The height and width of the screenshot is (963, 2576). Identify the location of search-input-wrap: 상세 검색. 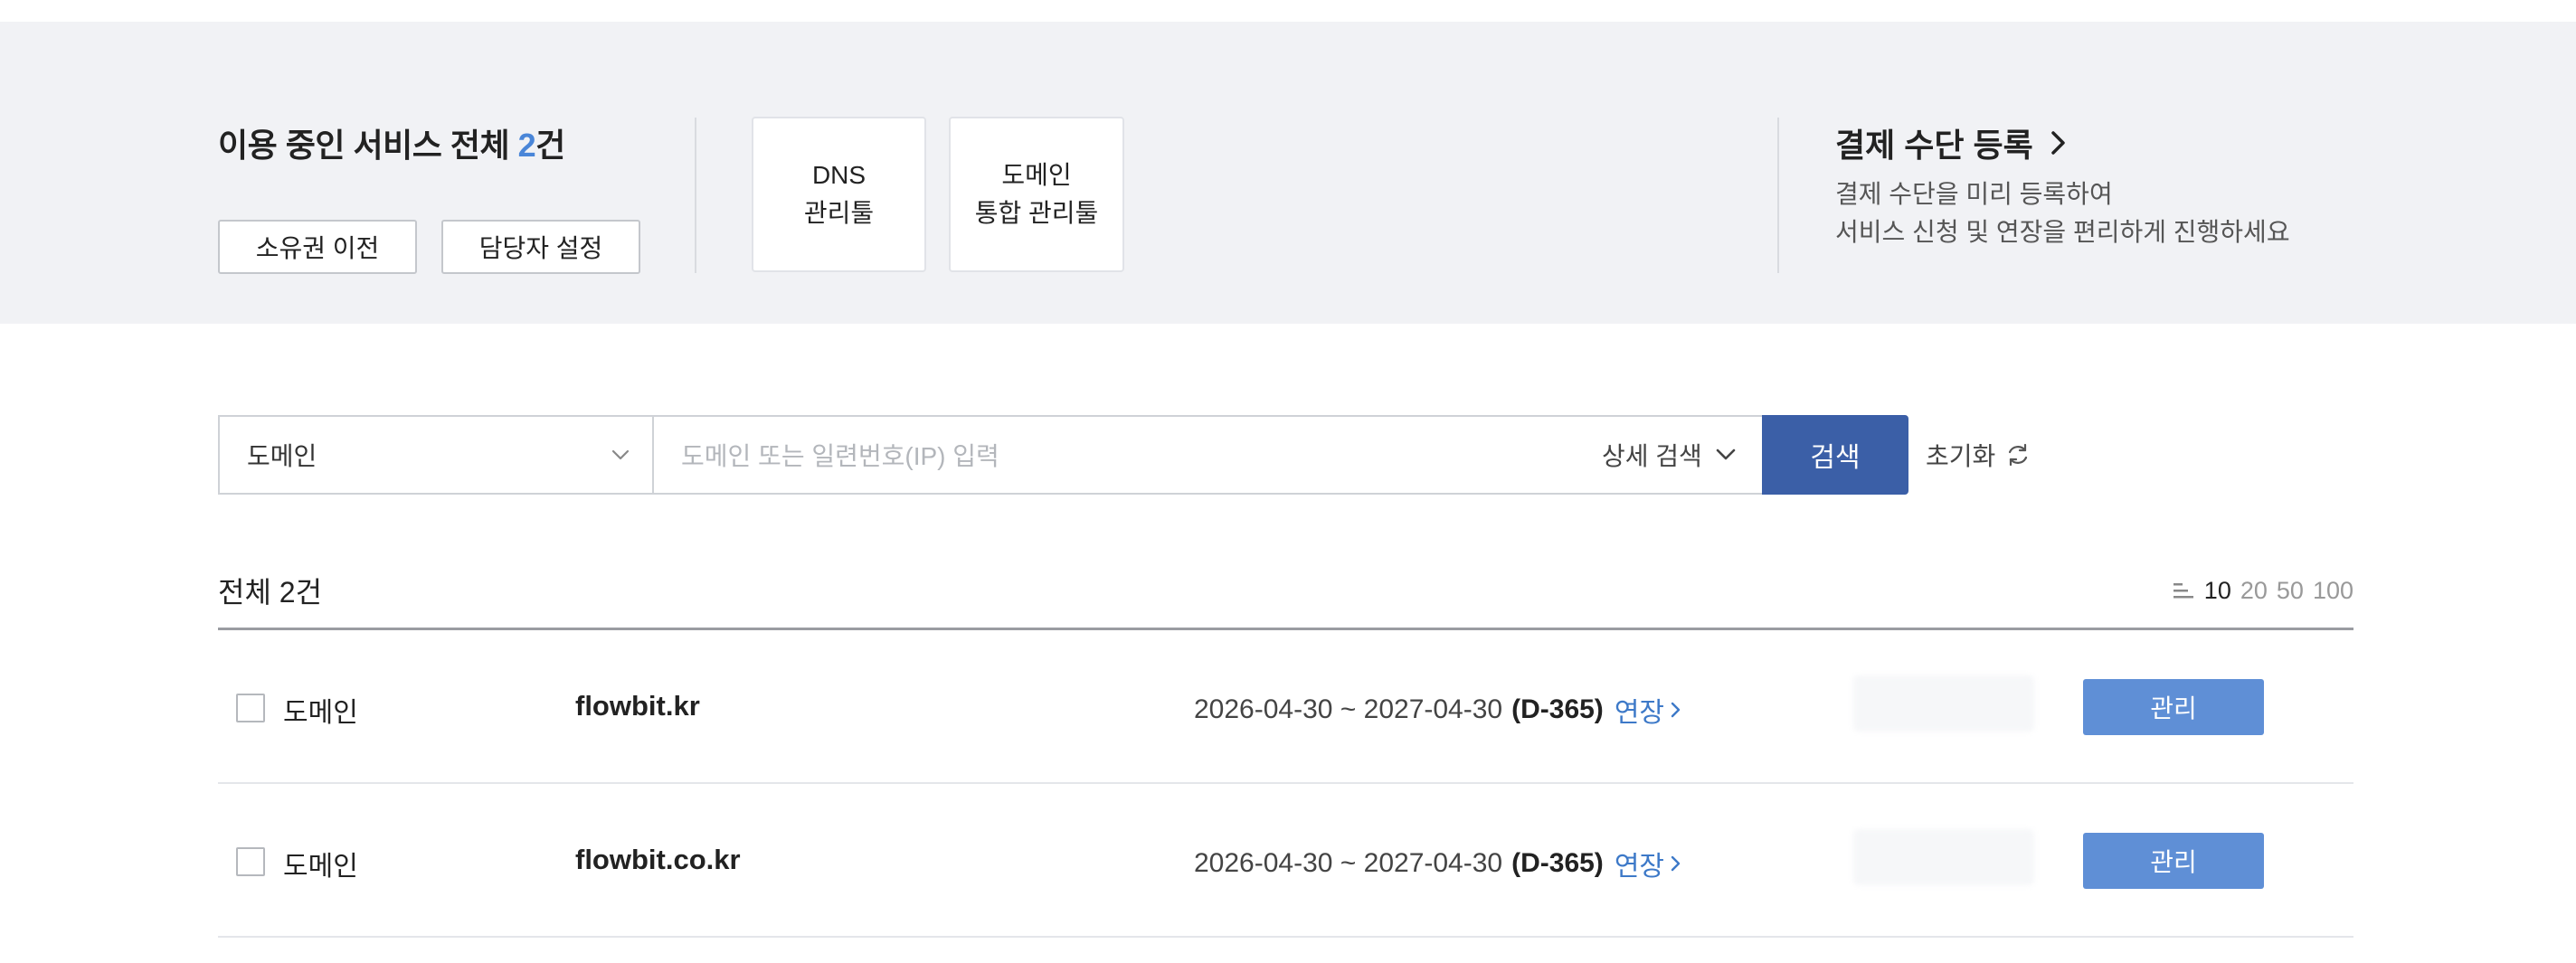
(1227, 455).